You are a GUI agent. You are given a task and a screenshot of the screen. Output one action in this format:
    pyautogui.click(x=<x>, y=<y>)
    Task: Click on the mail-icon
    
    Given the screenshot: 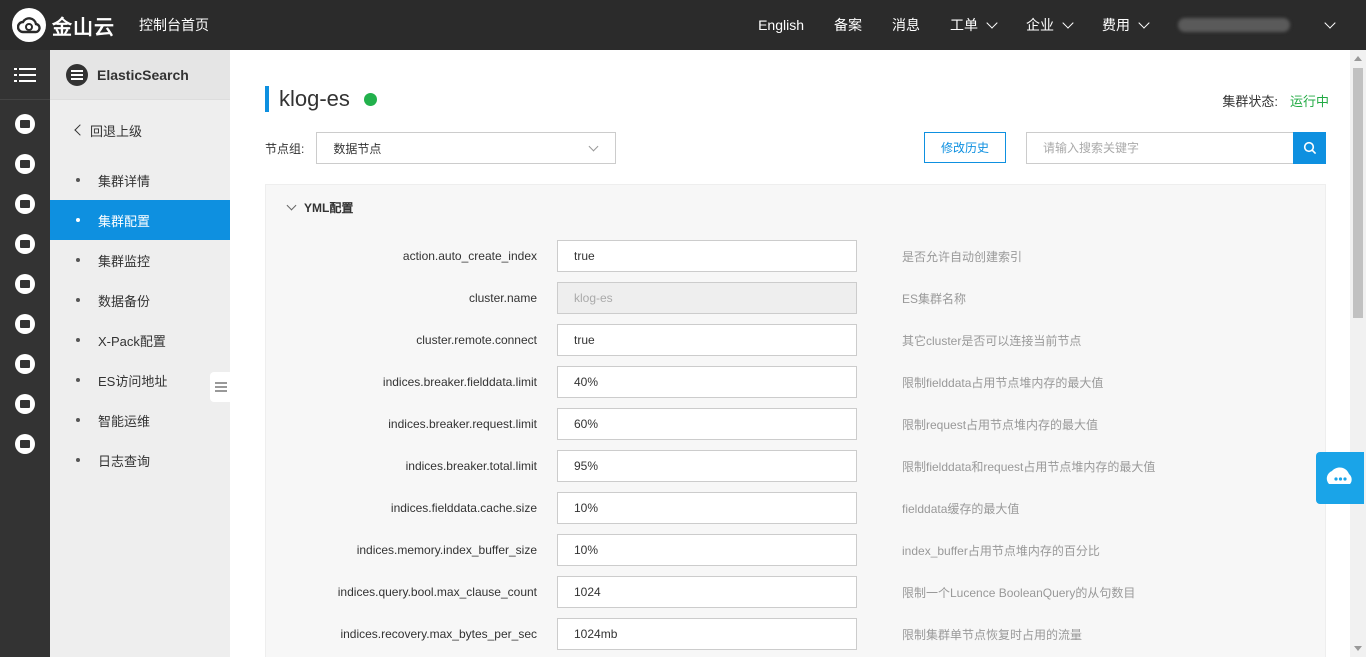 What is the action you would take?
    pyautogui.click(x=25, y=404)
    